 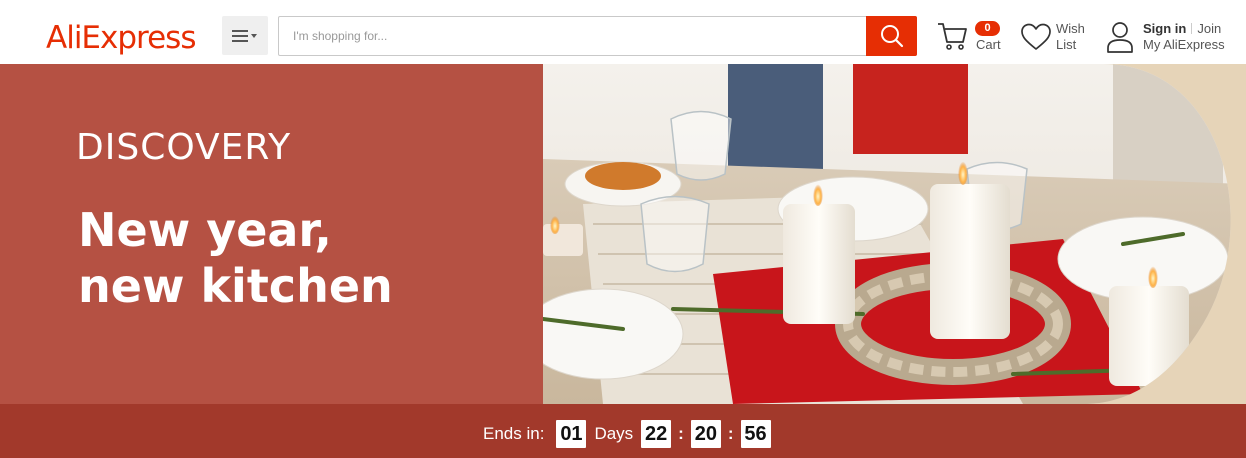 I want to click on user-icon, so click(x=1120, y=37).